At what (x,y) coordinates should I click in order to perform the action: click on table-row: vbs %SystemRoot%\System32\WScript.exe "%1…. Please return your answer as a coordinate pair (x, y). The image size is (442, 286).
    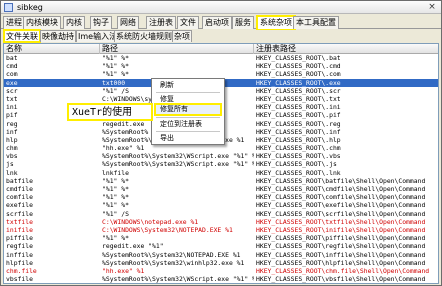
    Looking at the image, I should click on (221, 156).